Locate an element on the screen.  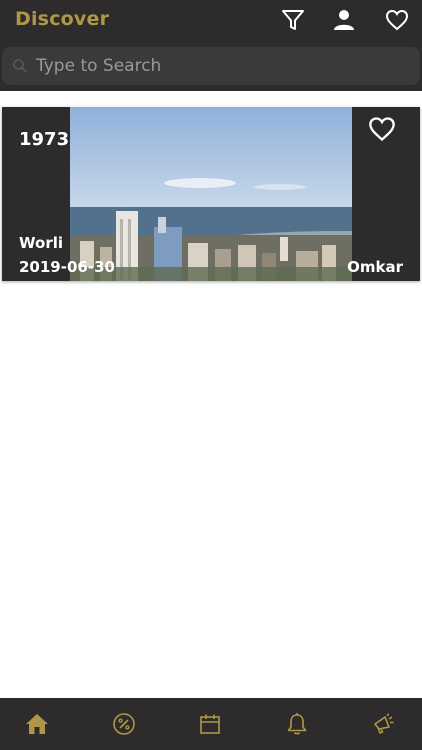
bell-icon is located at coordinates (297, 724).